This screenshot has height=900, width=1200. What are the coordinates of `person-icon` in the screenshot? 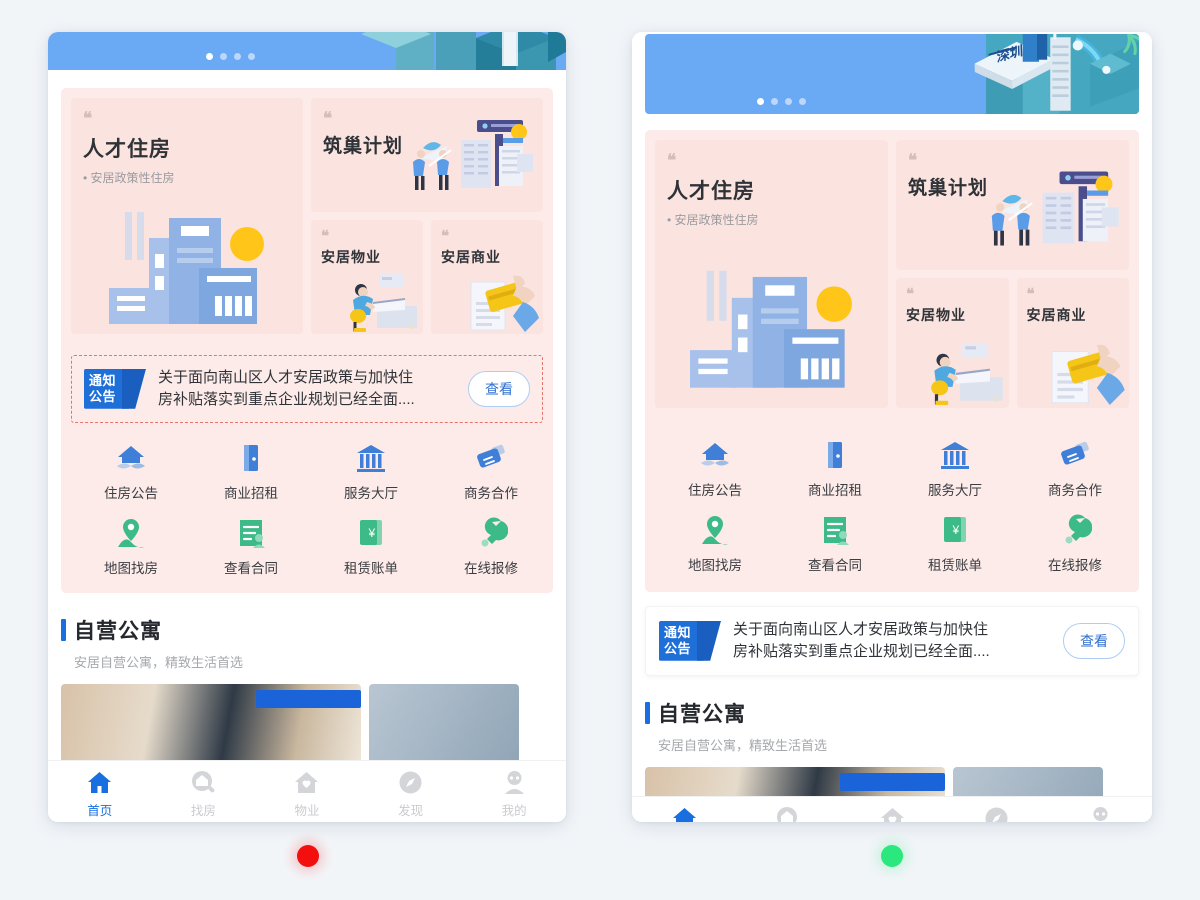 It's located at (514, 782).